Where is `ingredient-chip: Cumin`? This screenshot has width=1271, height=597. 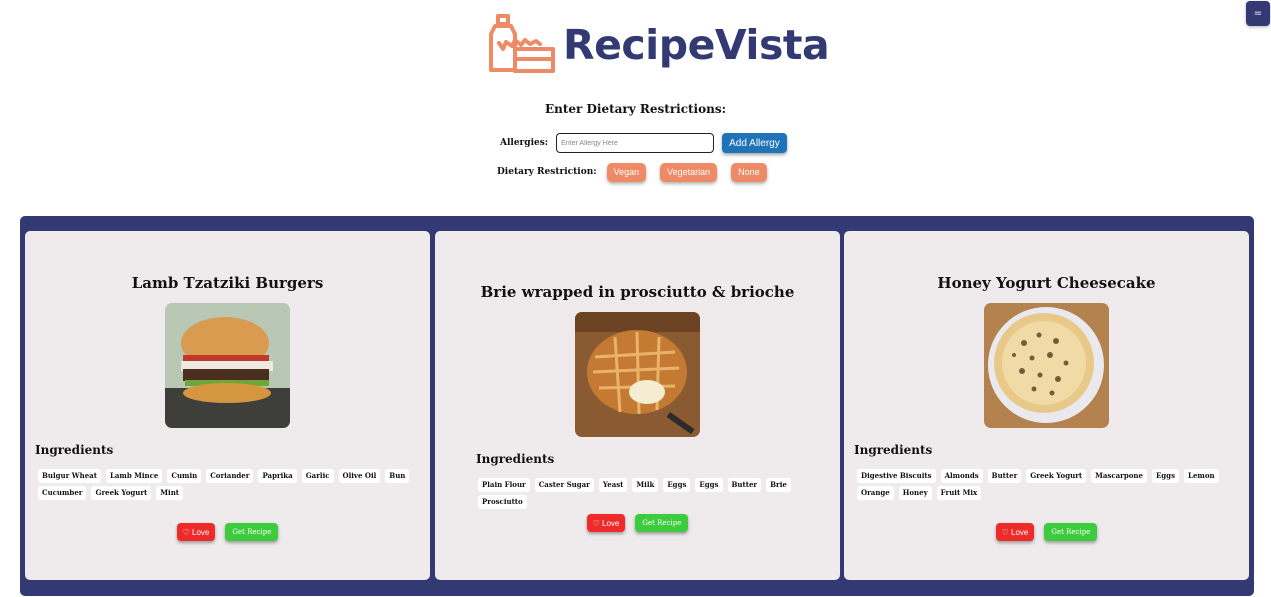
ingredient-chip: Cumin is located at coordinates (184, 476).